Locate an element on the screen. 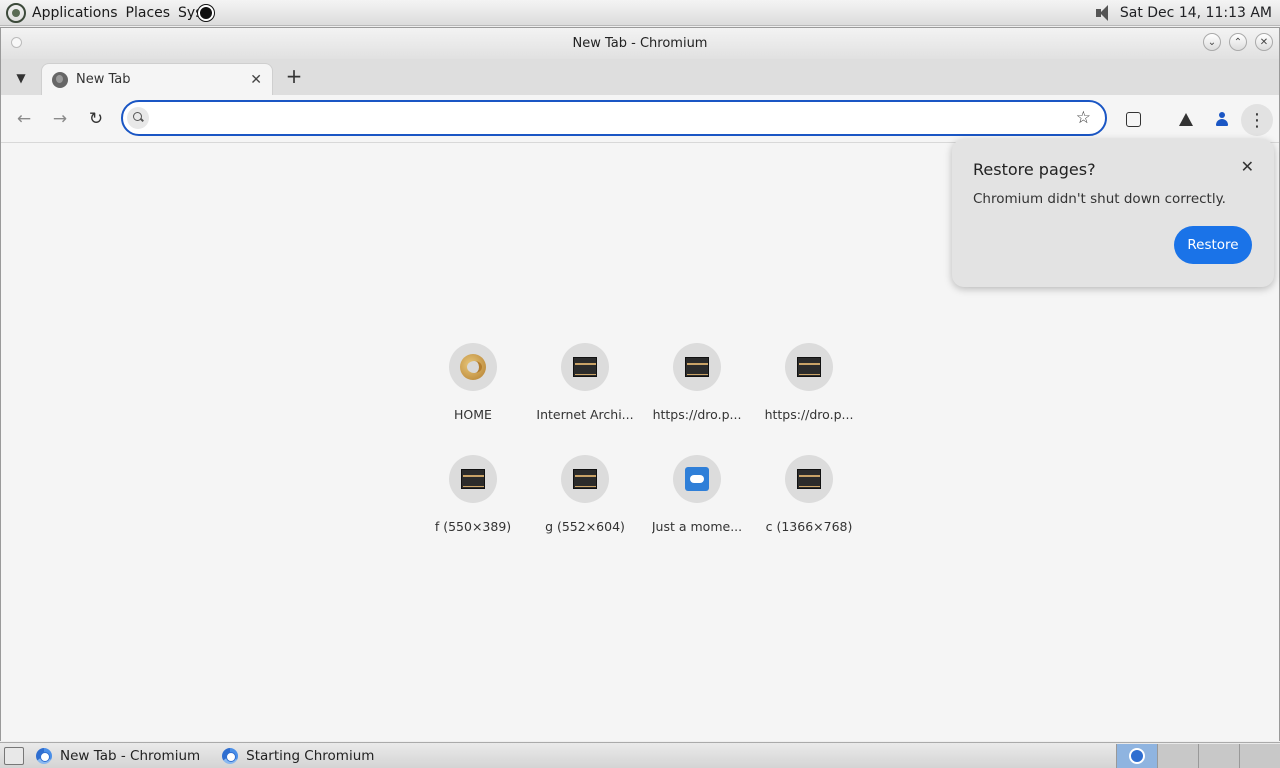 The image size is (1280, 768). shortcut-label: g (552×604) is located at coordinates (585, 526).